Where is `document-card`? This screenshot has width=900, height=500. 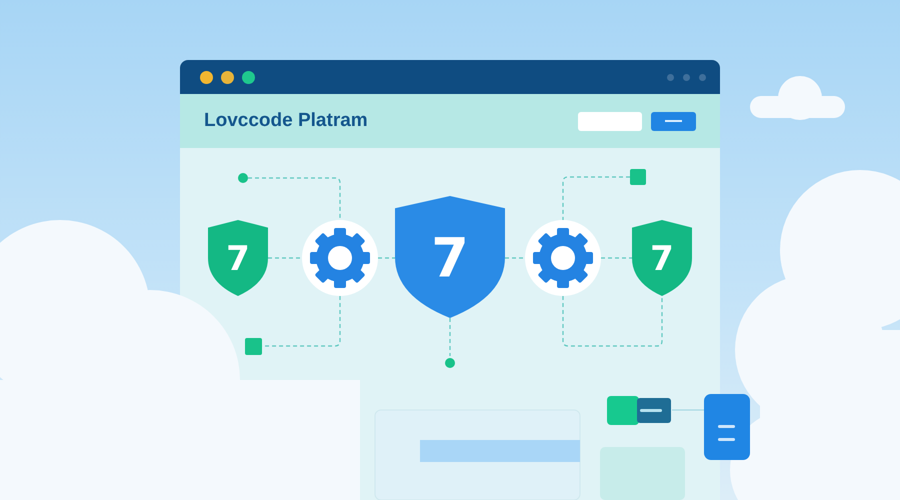
document-card is located at coordinates (727, 427).